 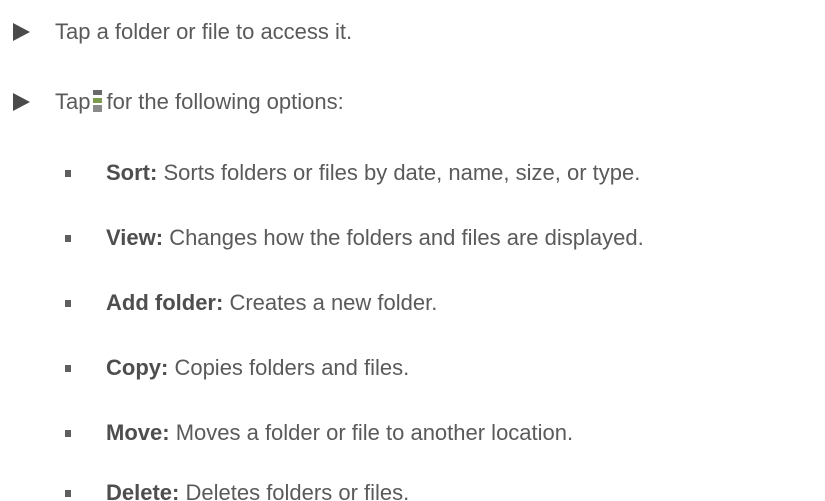 I want to click on option-term: Sort:, so click(x=132, y=172).